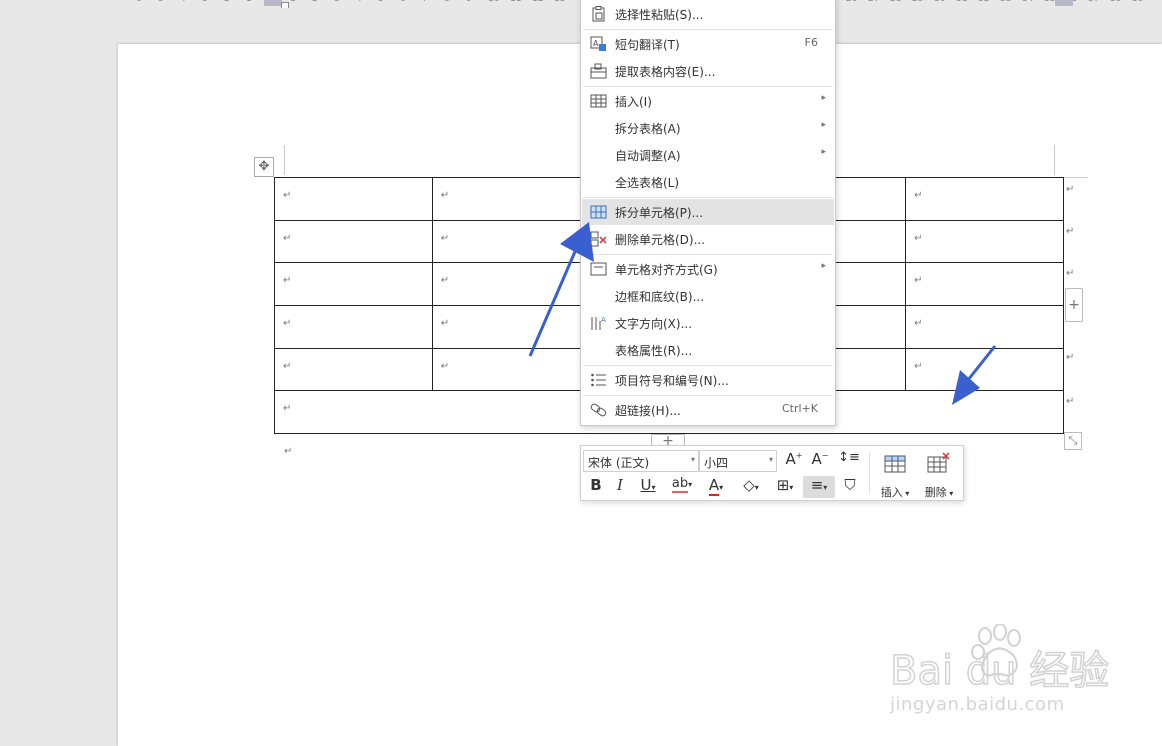 The height and width of the screenshot is (746, 1162). What do you see at coordinates (895, 474) in the screenshot?
I see `table-insert-button: 插入 ▾` at bounding box center [895, 474].